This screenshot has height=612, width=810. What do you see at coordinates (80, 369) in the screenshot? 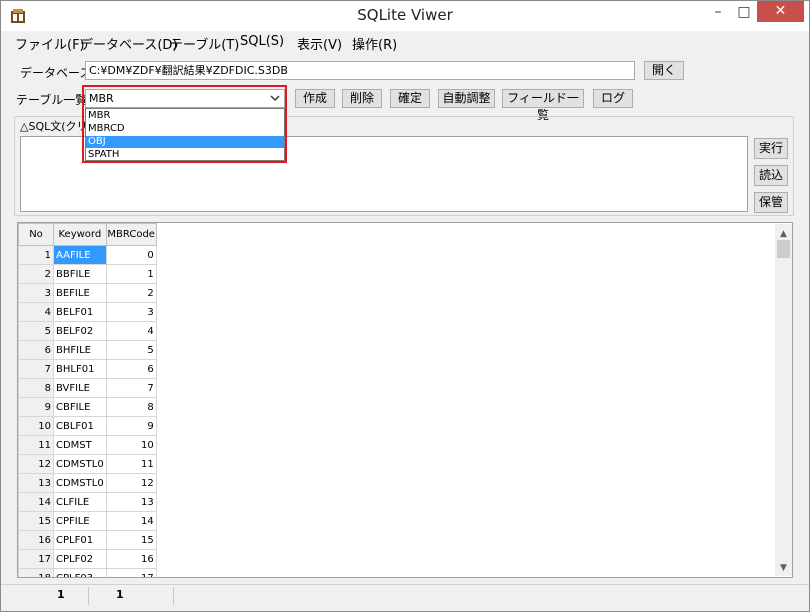
I see `keyword-cell: BHLF01` at bounding box center [80, 369].